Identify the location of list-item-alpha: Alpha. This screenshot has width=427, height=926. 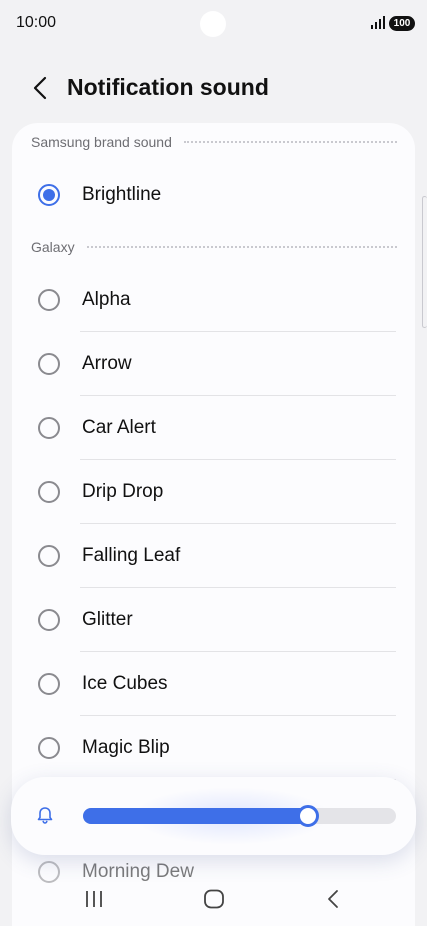
(213, 300).